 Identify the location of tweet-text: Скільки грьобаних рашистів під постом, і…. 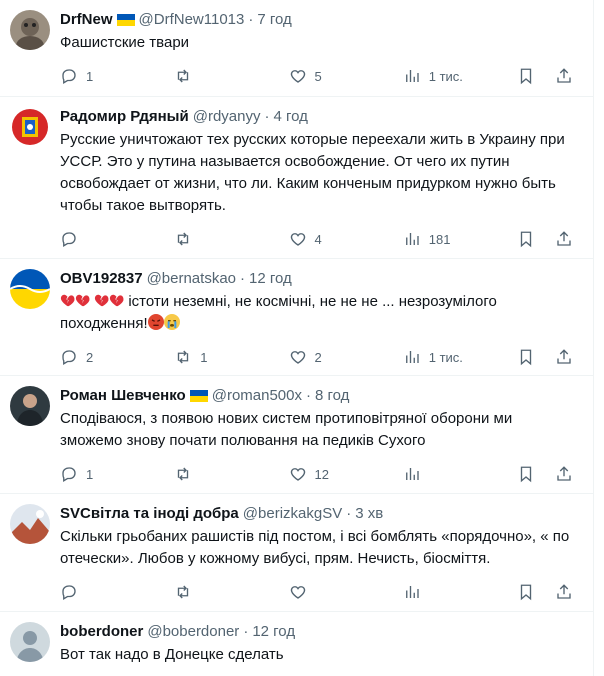
(315, 547).